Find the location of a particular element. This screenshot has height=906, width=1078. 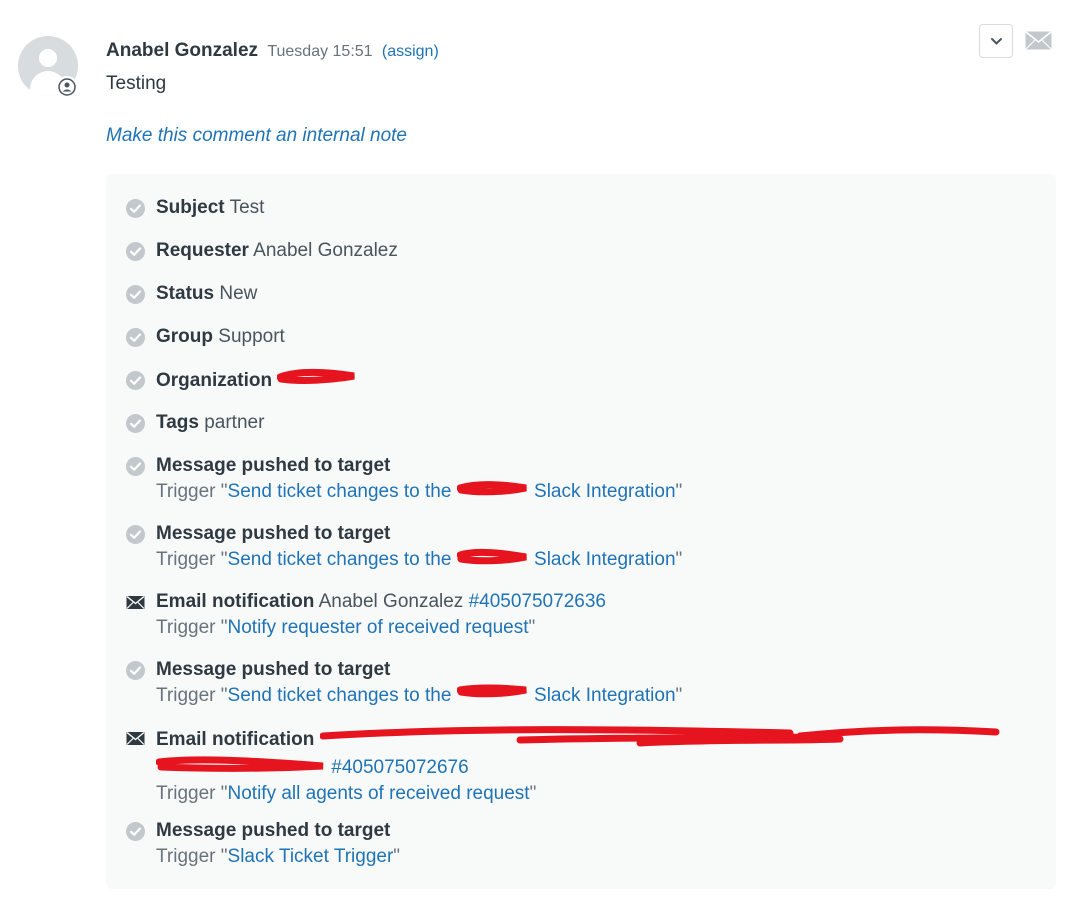

comment-header: Anabel Gonzalez Tuesday 15:51 (assign) is located at coordinates (272, 51).